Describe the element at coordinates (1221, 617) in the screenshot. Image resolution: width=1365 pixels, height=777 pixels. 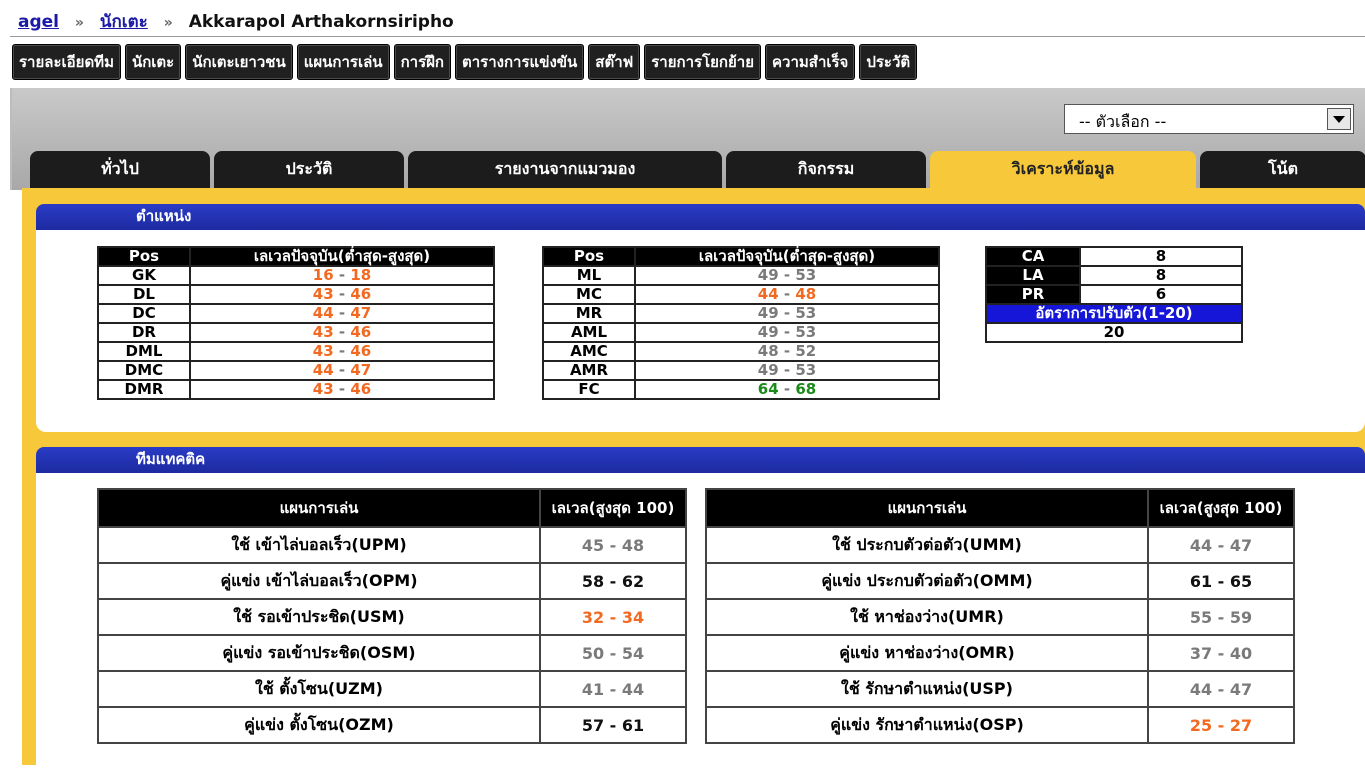
I see `tactic-level: 55 - 59` at that location.